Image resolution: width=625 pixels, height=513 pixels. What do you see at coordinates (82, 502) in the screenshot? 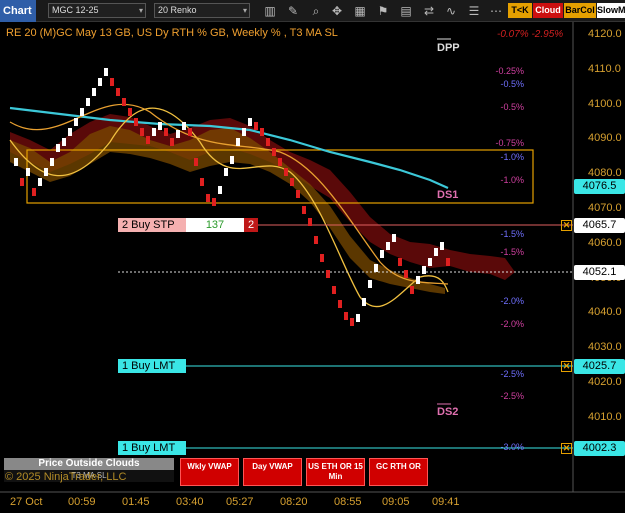
I see `time-tick-label: 00:59` at bounding box center [82, 502].